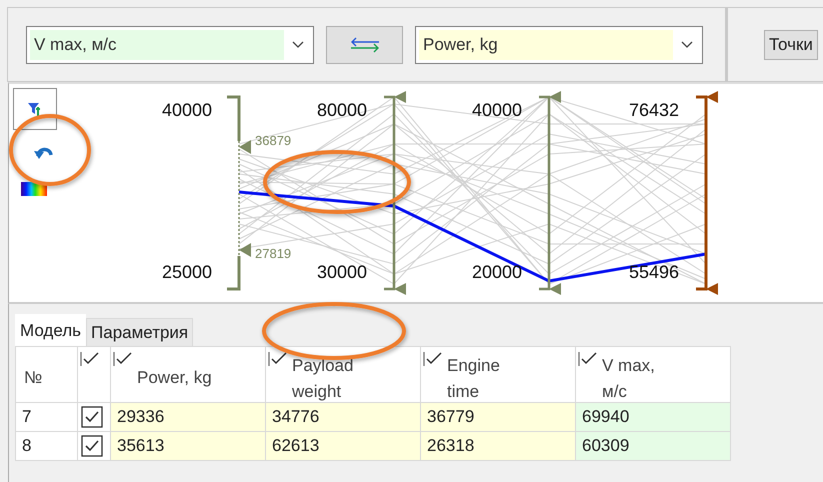  Describe the element at coordinates (341, 110) in the screenshot. I see `axis-max-label: 80000` at that location.